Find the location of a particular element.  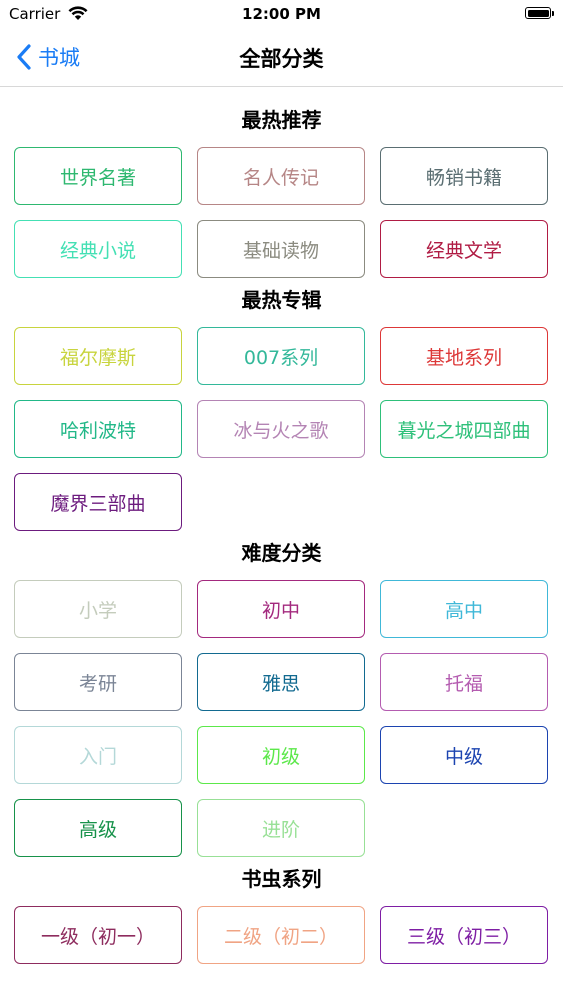

category-tag-button: 基地系列 is located at coordinates (464, 356).